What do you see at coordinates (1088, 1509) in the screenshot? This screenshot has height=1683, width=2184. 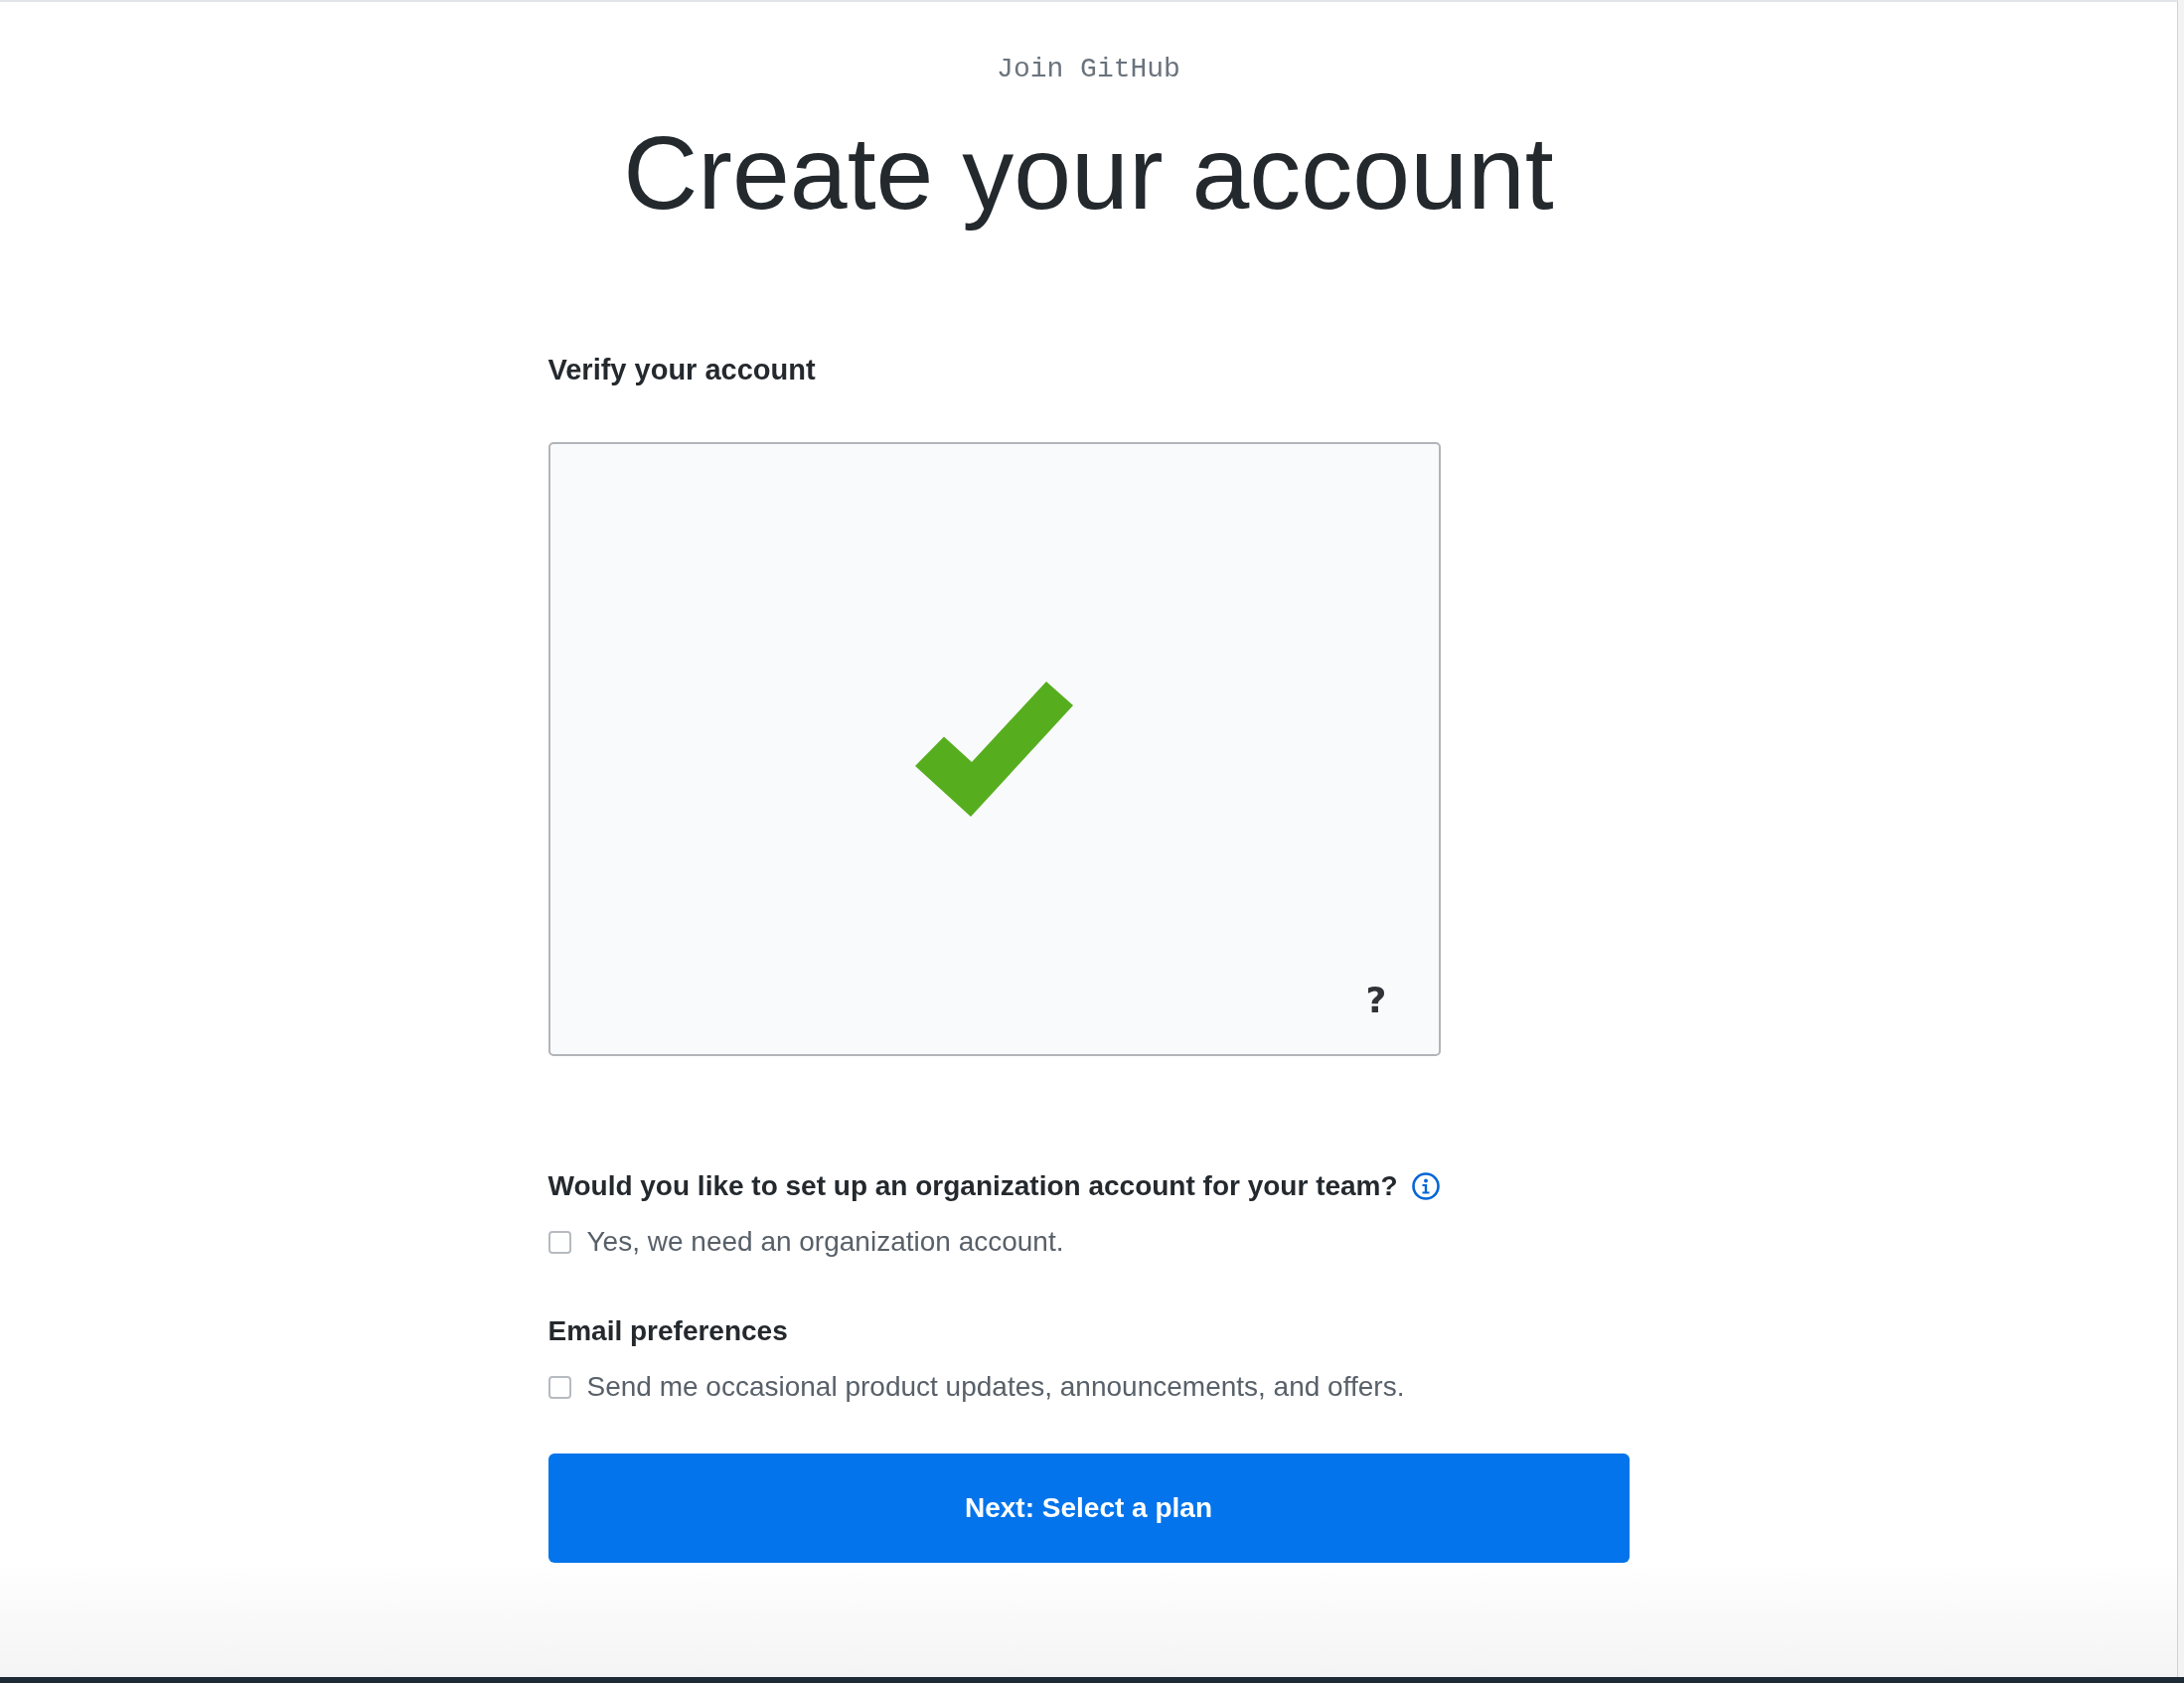 I see `next-button: Next: Select a plan` at bounding box center [1088, 1509].